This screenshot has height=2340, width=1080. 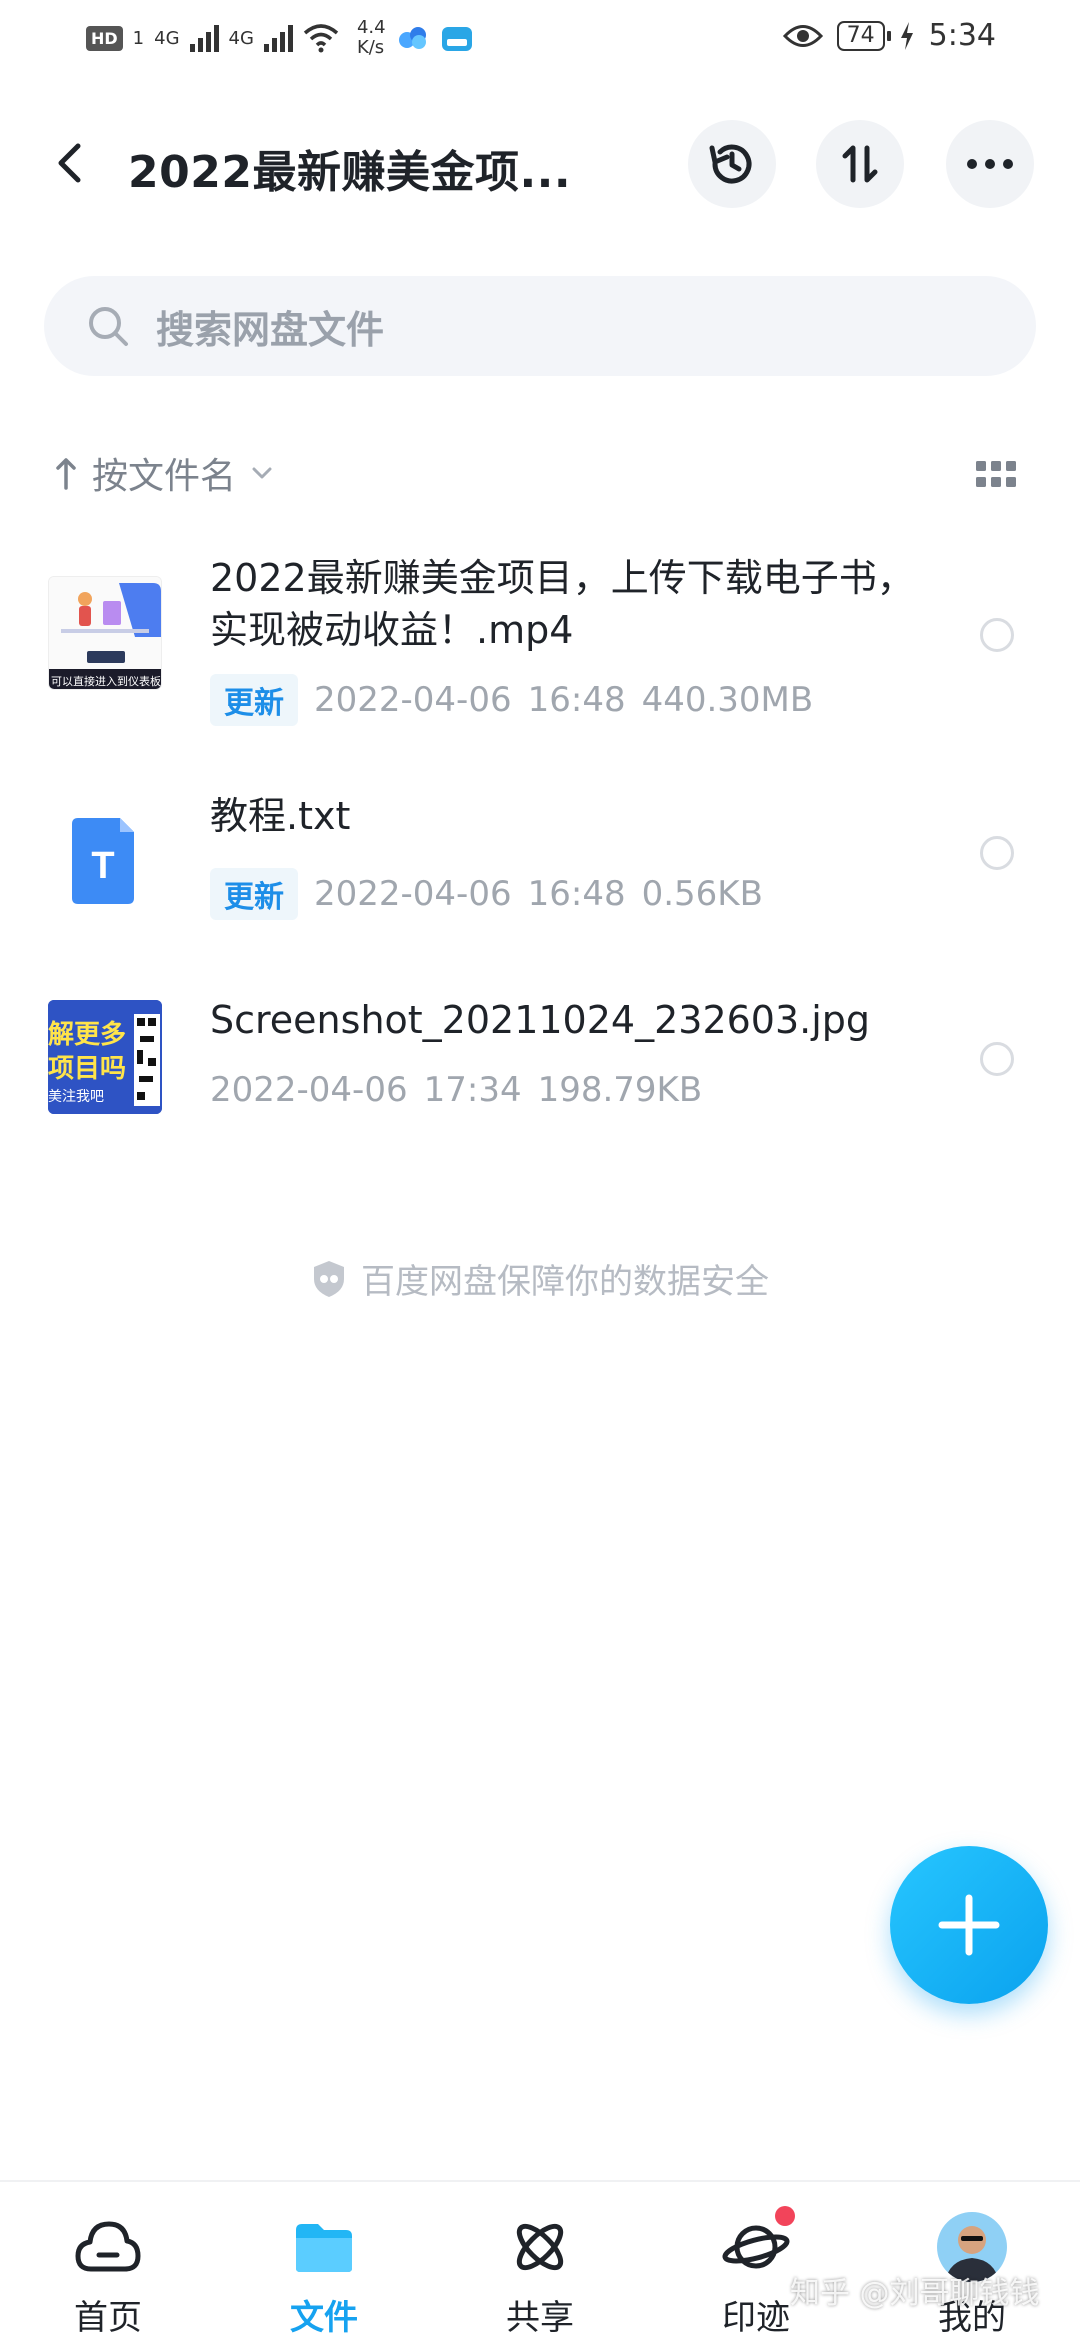 What do you see at coordinates (562, 604) in the screenshot?
I see `file-name: 2022最新赚美金项目，上传下载电子书，实现被动收益！.mp4` at bounding box center [562, 604].